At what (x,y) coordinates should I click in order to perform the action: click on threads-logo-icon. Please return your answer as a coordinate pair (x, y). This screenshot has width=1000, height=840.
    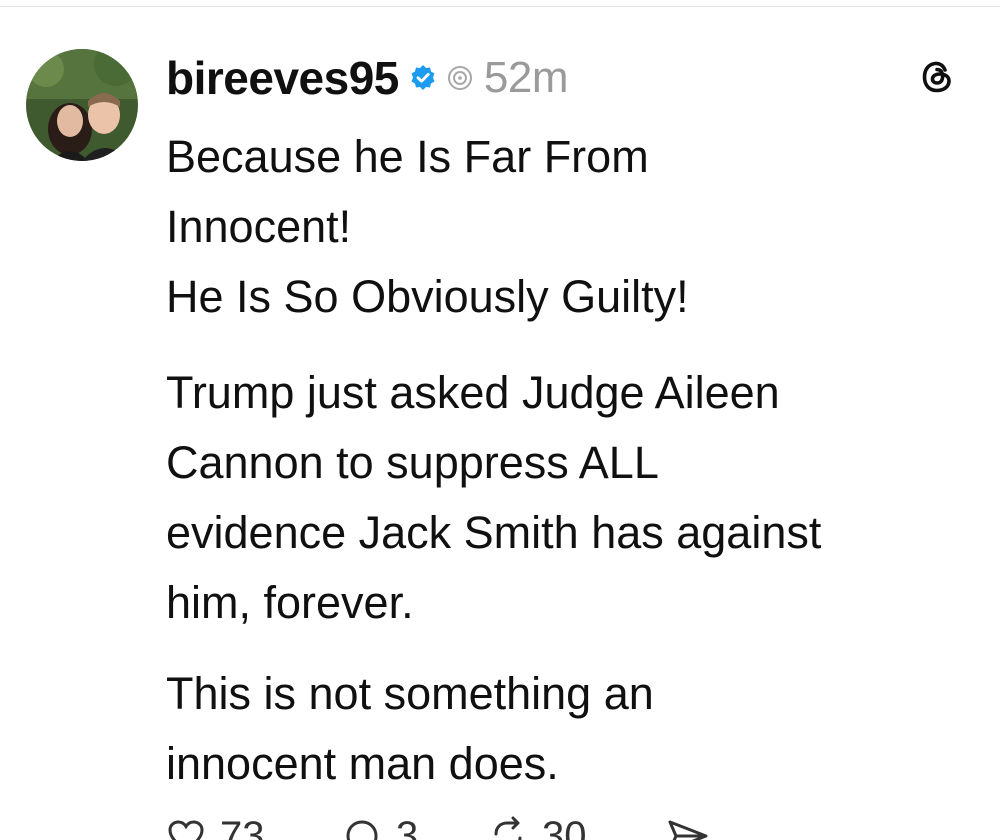
    Looking at the image, I should click on (937, 77).